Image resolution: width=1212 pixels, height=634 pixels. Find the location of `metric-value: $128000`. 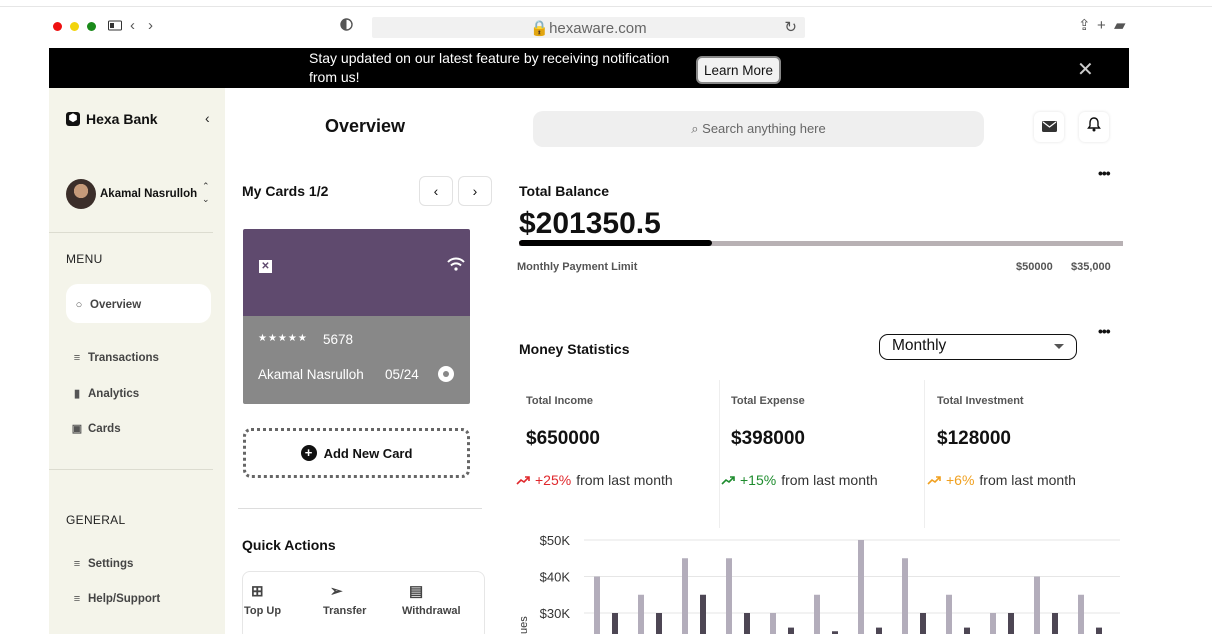

metric-value: $128000 is located at coordinates (974, 438).